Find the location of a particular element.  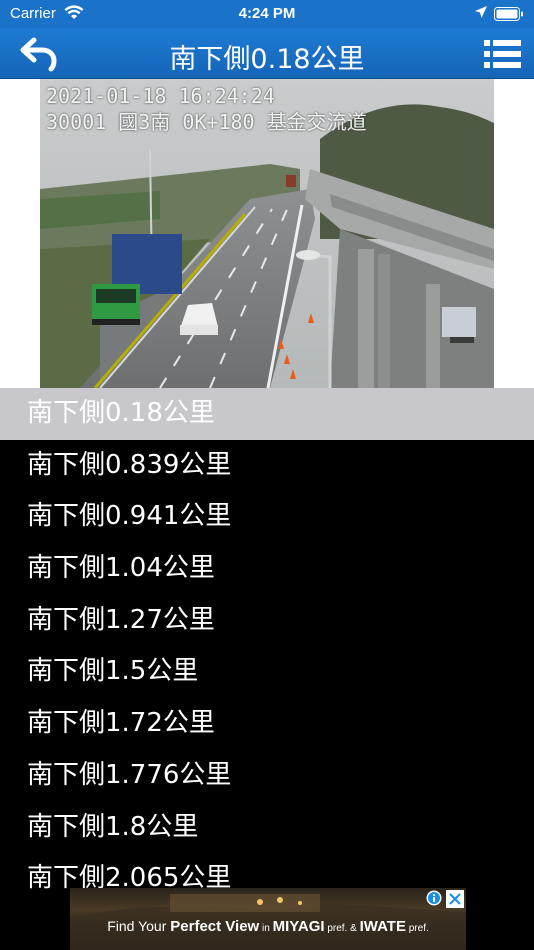

status-bar: Carrier 4:24 PM is located at coordinates (267, 14).